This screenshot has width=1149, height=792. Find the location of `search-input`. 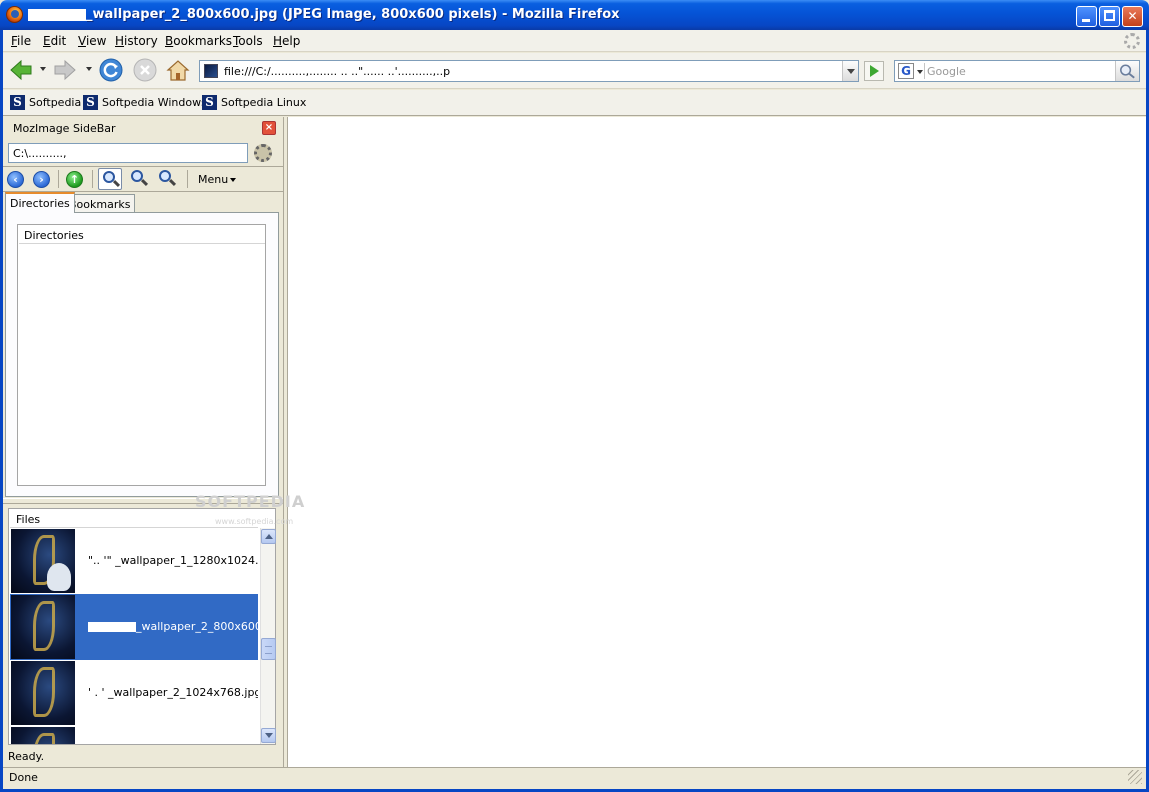

search-input is located at coordinates (1020, 71).